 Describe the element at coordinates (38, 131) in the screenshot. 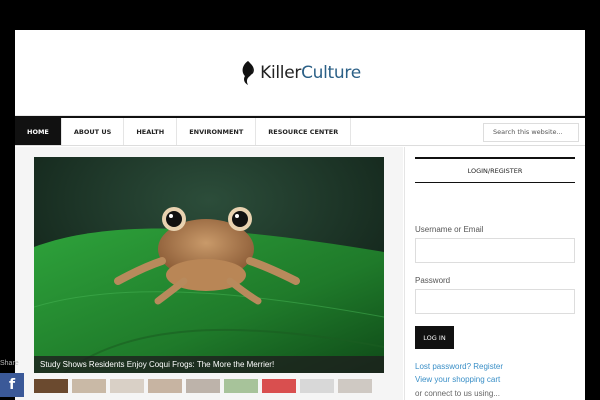

I see `nav-item-home: HOME` at that location.